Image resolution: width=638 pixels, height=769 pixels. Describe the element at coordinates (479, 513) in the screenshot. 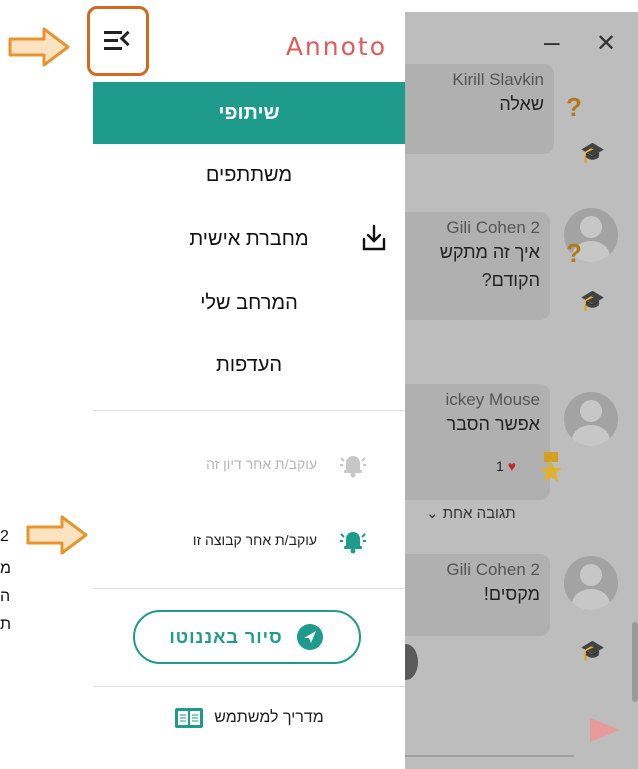

I see `reply-count-label: תגובה אחת` at that location.